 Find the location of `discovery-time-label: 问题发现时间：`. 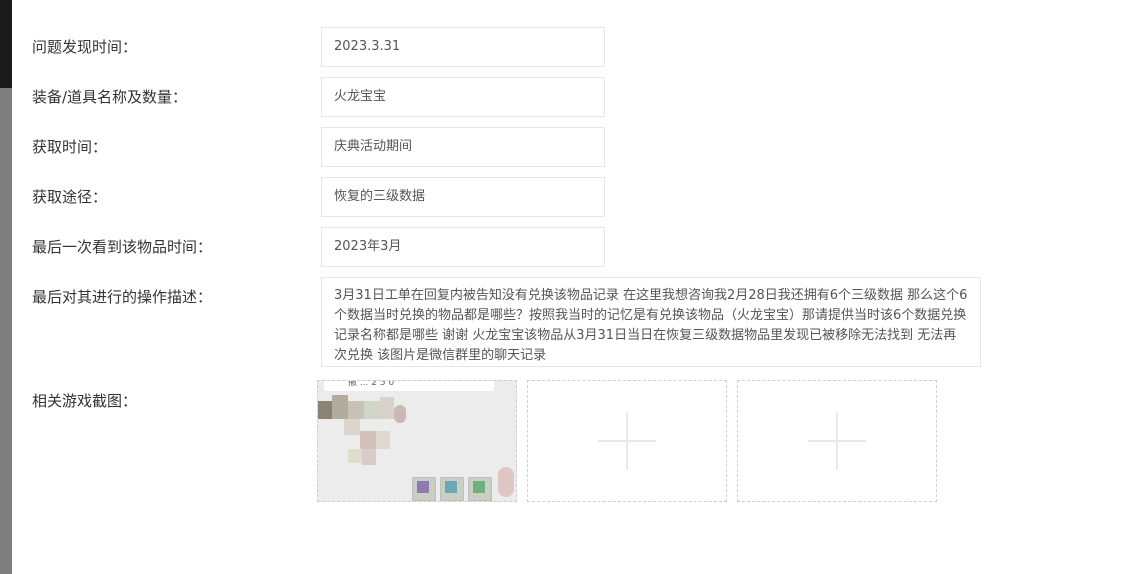

discovery-time-label: 问题发现时间： is located at coordinates (85, 47).